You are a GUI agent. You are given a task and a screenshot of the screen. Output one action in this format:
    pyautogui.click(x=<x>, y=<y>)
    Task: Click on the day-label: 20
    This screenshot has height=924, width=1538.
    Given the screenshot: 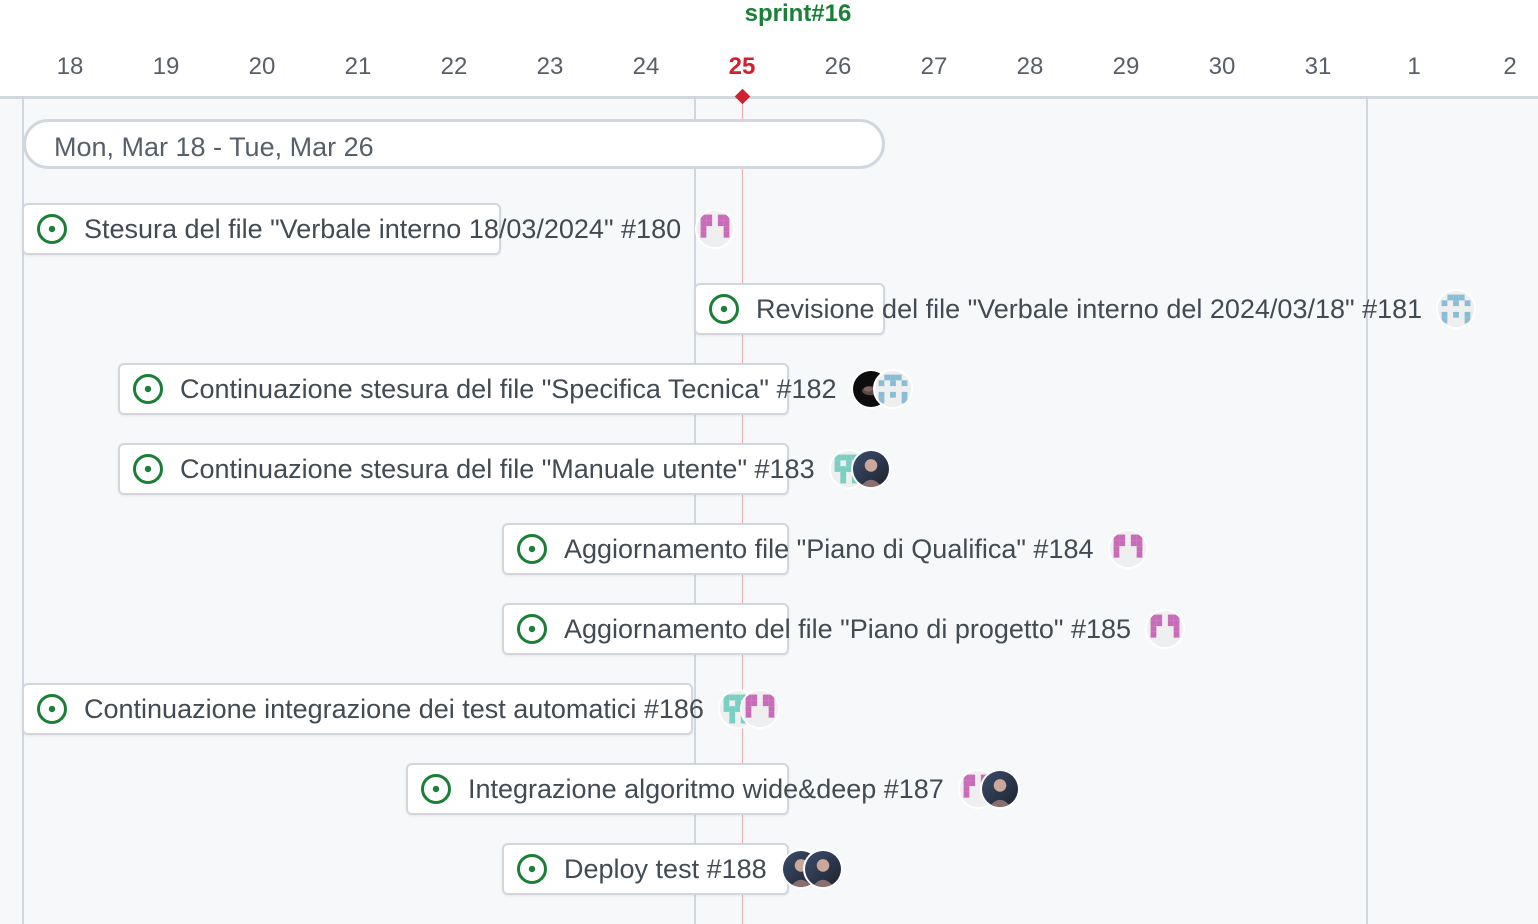 What is the action you would take?
    pyautogui.click(x=262, y=66)
    